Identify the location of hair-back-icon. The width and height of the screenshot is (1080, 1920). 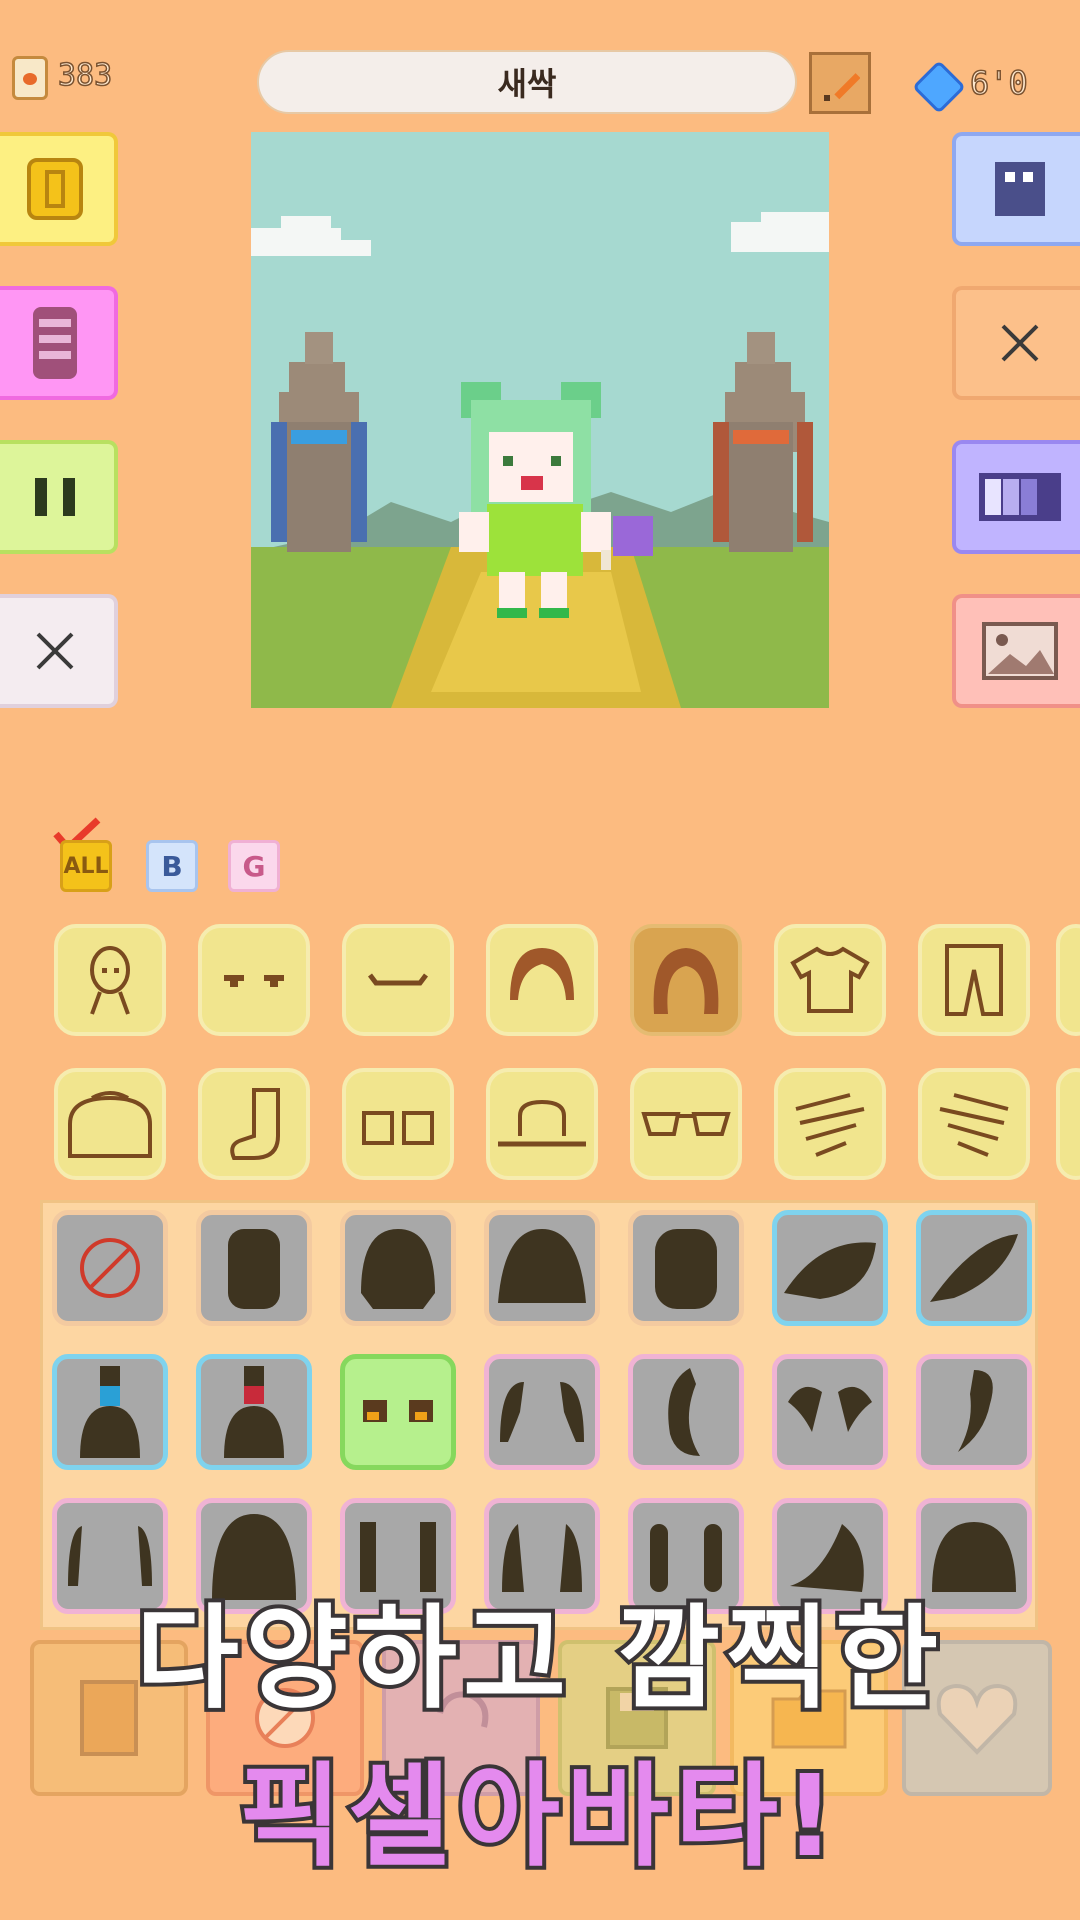
(686, 981).